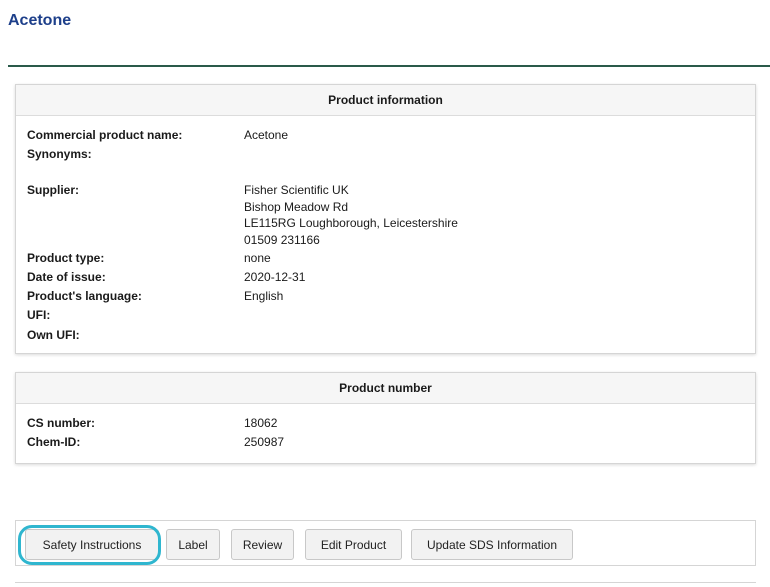 The width and height of the screenshot is (770, 587). What do you see at coordinates (105, 135) in the screenshot?
I see `row-label: Commercial product name:` at bounding box center [105, 135].